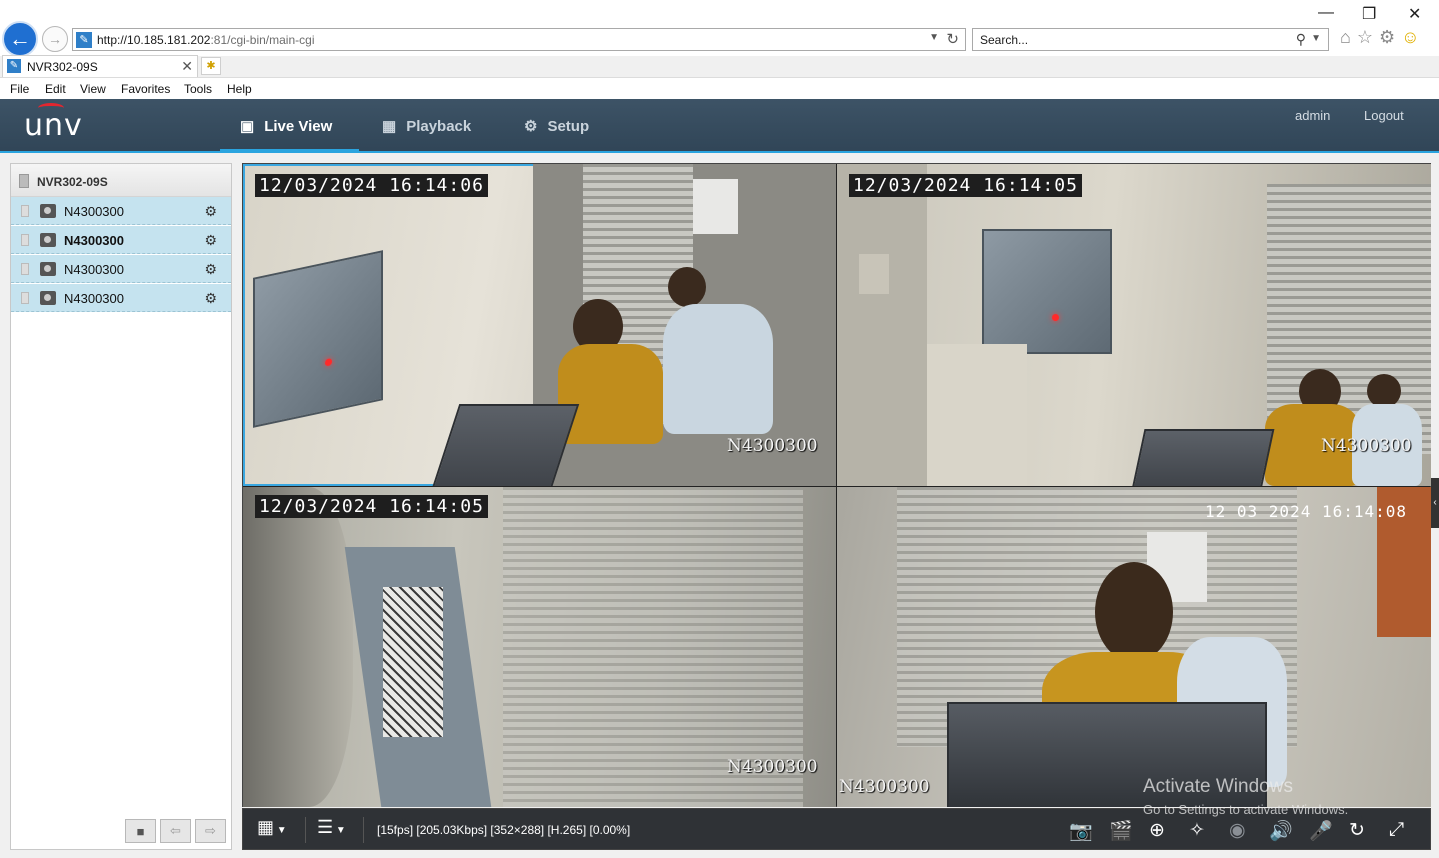 Image resolution: width=1439 pixels, height=858 pixels. What do you see at coordinates (952, 39) in the screenshot?
I see `refresh-icon: ↻` at bounding box center [952, 39].